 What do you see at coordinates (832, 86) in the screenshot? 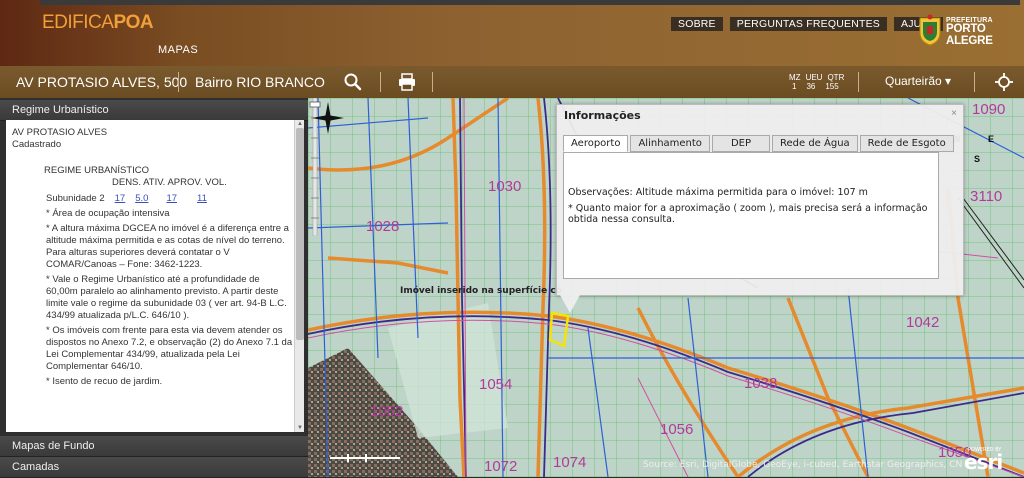
I see `qtr-value: 155` at bounding box center [832, 86].